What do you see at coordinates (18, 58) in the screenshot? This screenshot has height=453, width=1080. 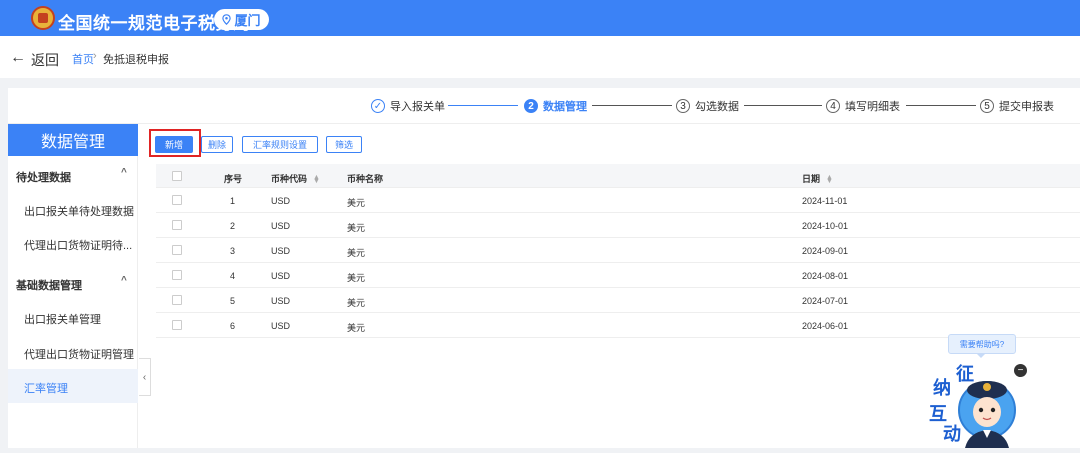 I see `back-arrow-icon: ←` at bounding box center [18, 58].